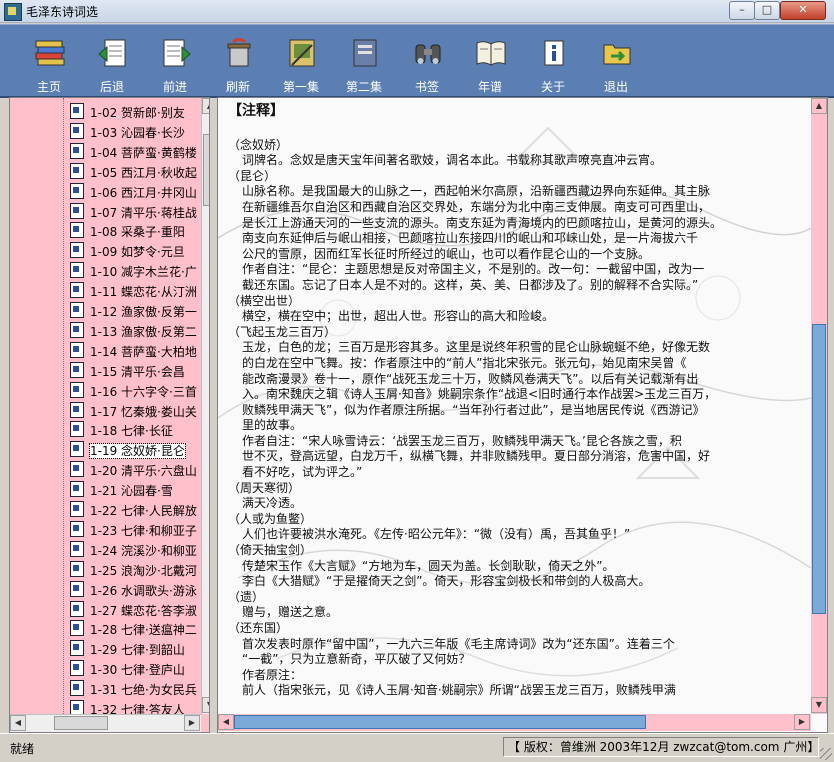 The image size is (834, 762). Describe the element at coordinates (139, 450) in the screenshot. I see `tree-item: 1-19 念奴娇·昆仑` at that location.